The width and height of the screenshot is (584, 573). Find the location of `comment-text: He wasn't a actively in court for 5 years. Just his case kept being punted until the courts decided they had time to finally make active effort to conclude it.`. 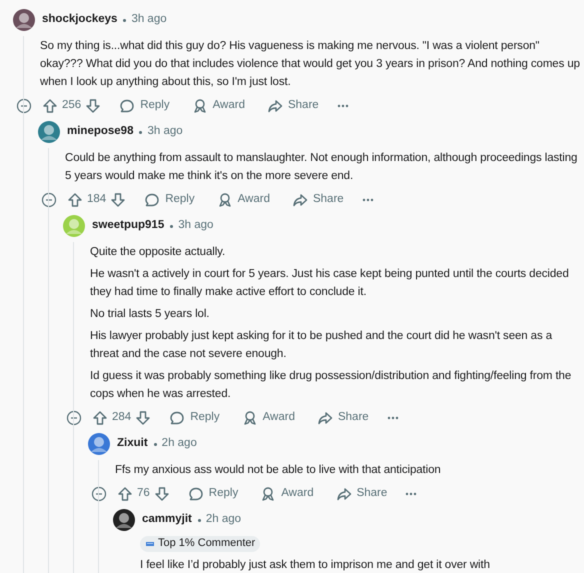

comment-text: He wasn't a actively in court for 5 years. Just his case kept being punted until the courts decided they had time to finally make active effort to conclude it. is located at coordinates (330, 283).